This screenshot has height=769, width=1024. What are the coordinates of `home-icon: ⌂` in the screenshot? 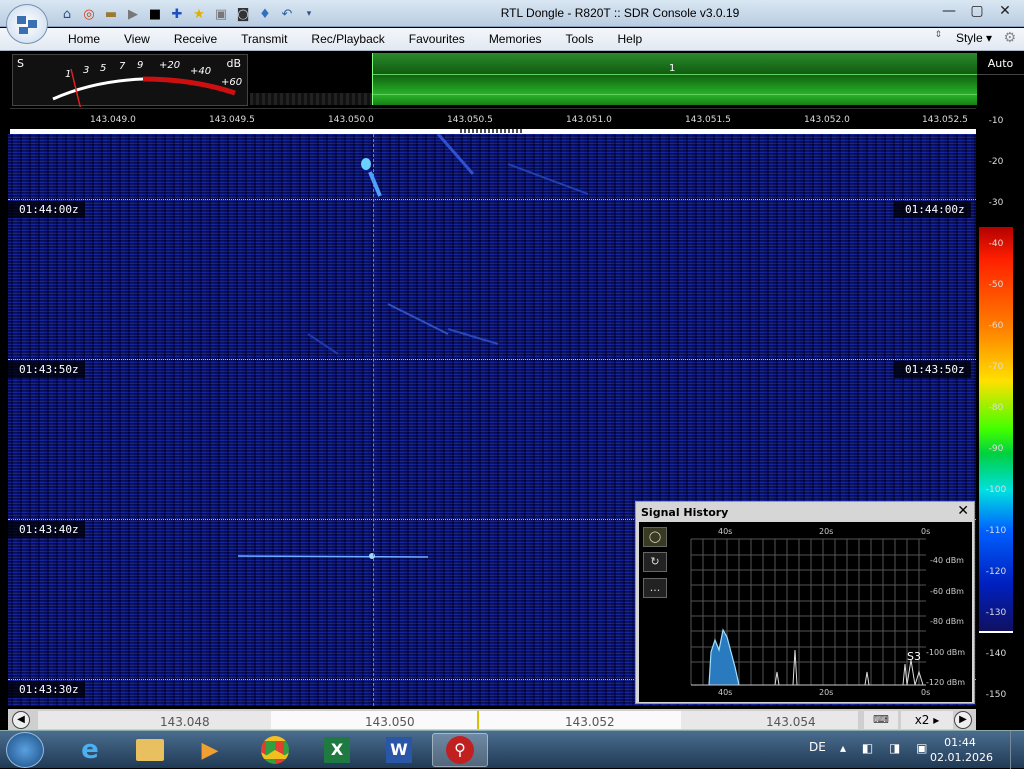 It's located at (67, 14).